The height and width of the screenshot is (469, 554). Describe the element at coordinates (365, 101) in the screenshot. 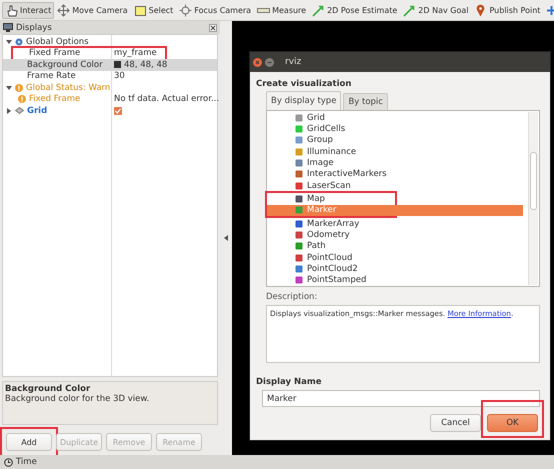

I see `tab: By topic` at that location.